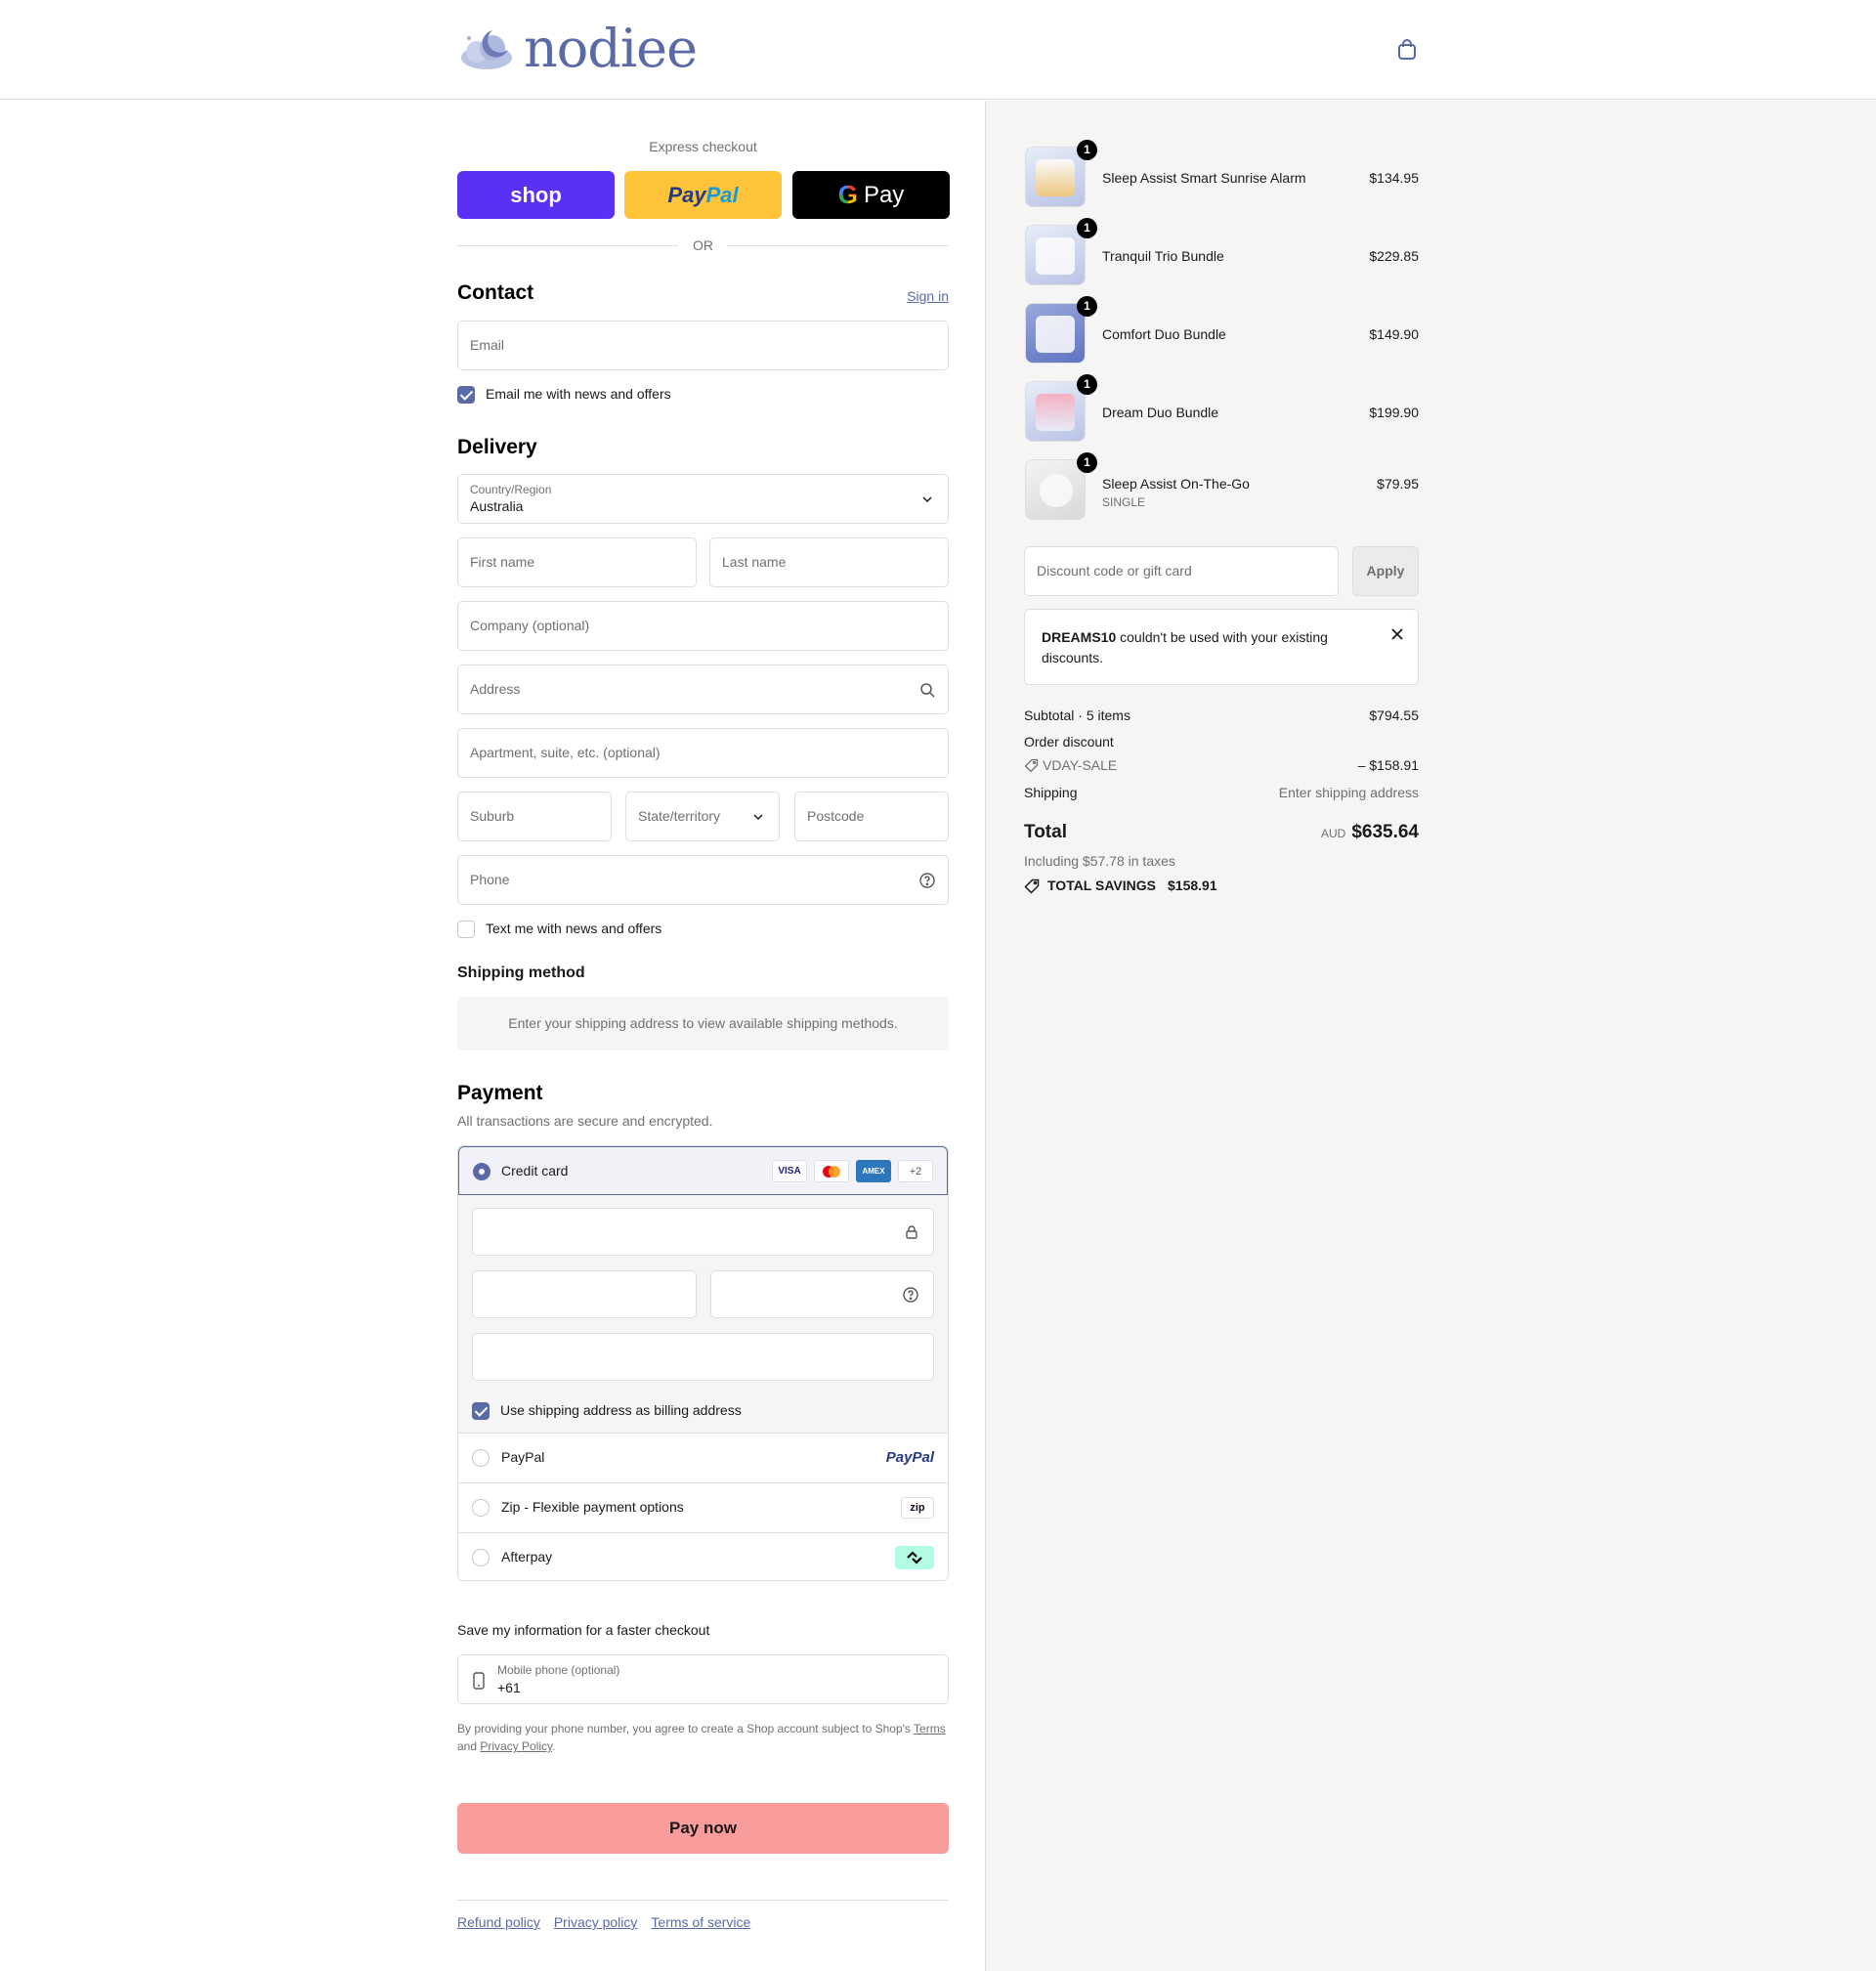 This screenshot has width=1876, height=1971. Describe the element at coordinates (1045, 832) in the screenshot. I see `total-label: Total` at that location.